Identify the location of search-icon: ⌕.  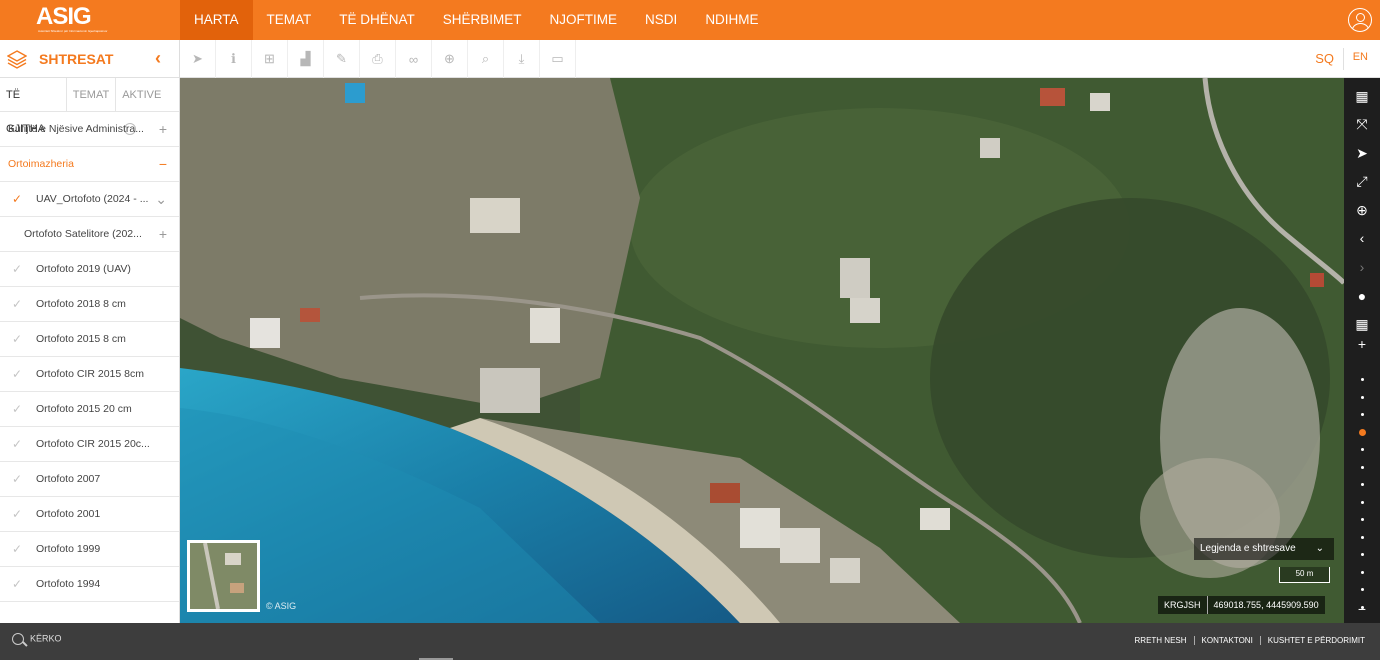
(486, 59).